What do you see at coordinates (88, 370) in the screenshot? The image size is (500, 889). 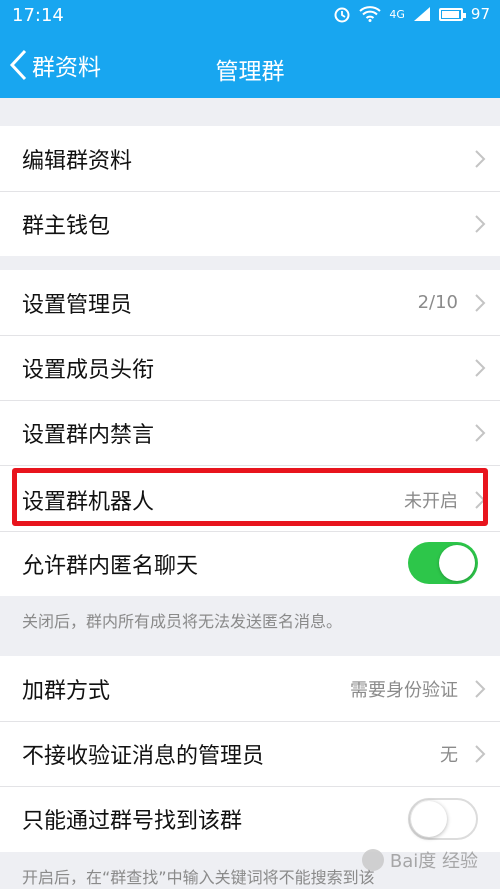 I see `row-label: 设置成员头衔` at bounding box center [88, 370].